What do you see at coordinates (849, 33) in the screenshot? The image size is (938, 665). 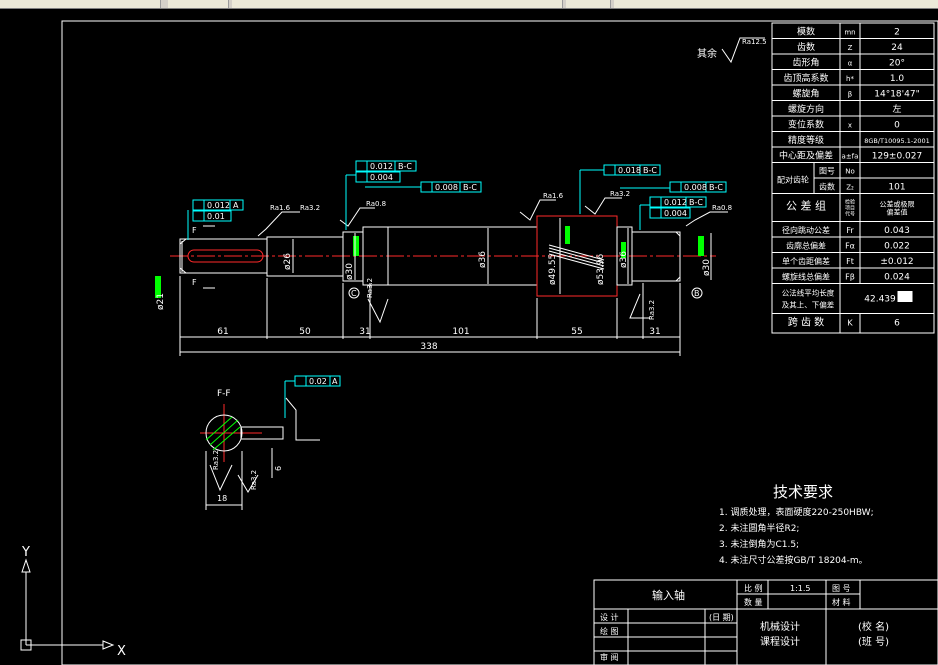 I see `param-symbol: mn` at bounding box center [849, 33].